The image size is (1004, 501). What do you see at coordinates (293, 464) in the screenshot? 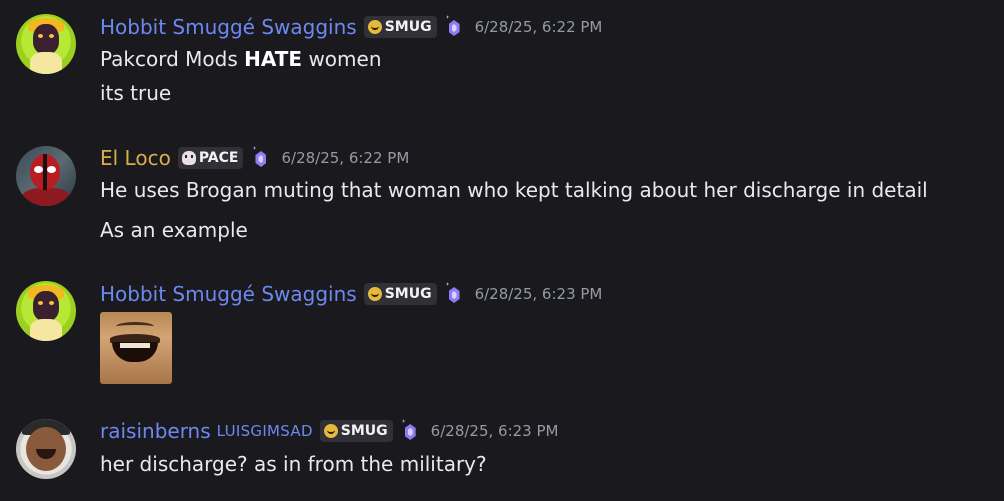
I see `message-text: her discharge? as in from the military?` at bounding box center [293, 464].